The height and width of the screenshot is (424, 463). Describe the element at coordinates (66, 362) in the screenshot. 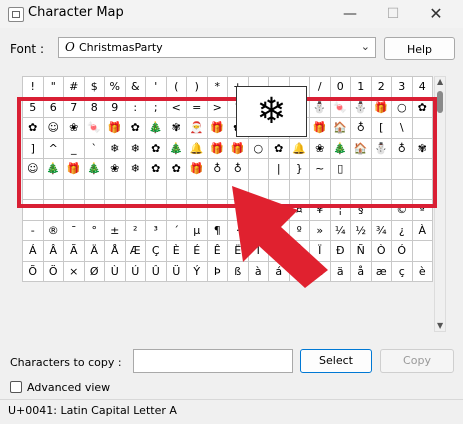

I see `characters-to-copy-label: Characters to copy :` at that location.